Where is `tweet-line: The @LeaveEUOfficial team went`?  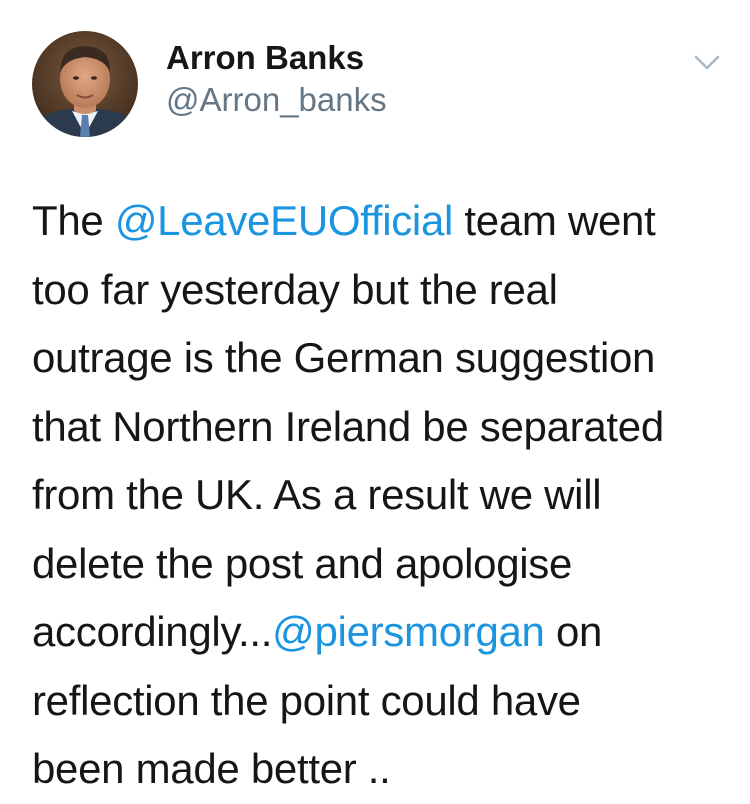
tweet-line: The @LeaveEUOfficial team went is located at coordinates (382, 221).